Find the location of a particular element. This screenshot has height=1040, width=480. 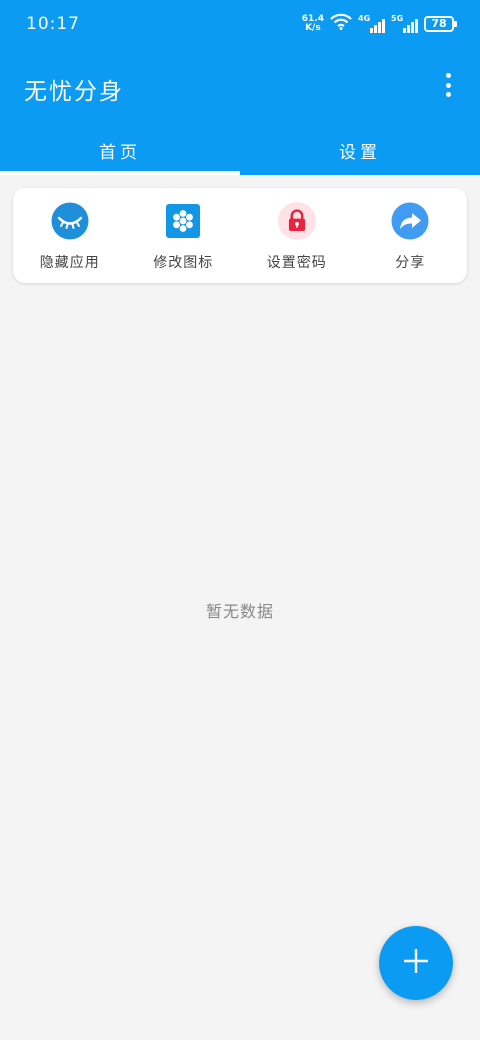

status-time: 10:17 is located at coordinates (53, 24).